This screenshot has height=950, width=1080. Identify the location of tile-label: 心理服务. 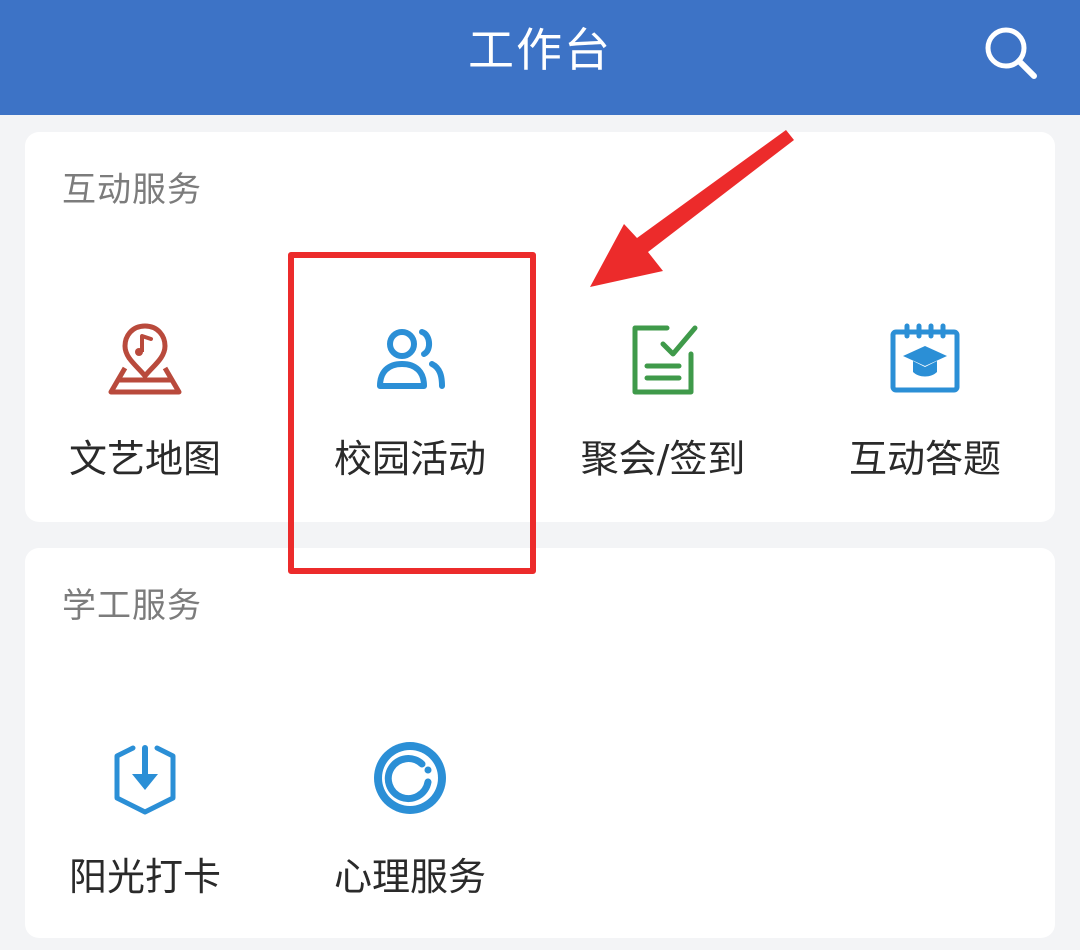
(409, 877).